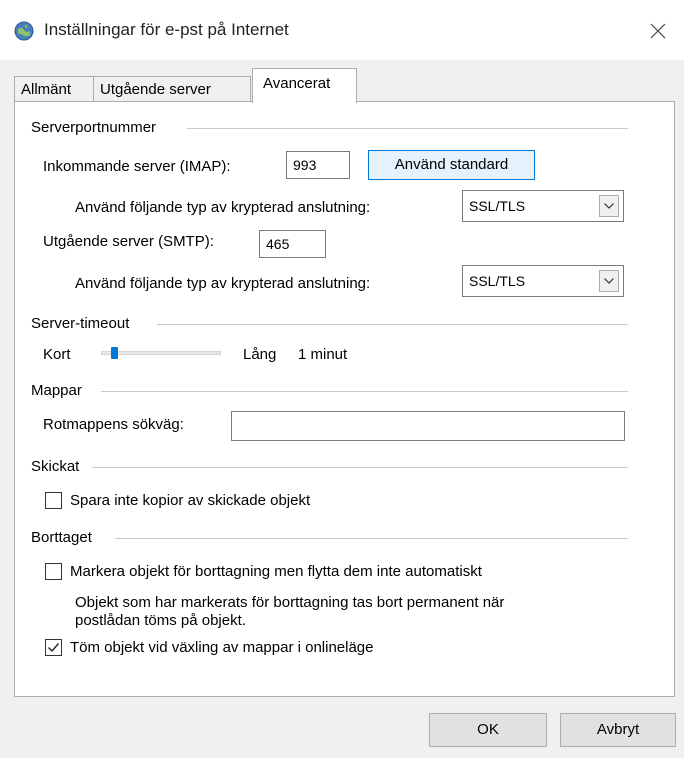  Describe the element at coordinates (292, 244) in the screenshot. I see `outgoing-port-input: 465` at that location.